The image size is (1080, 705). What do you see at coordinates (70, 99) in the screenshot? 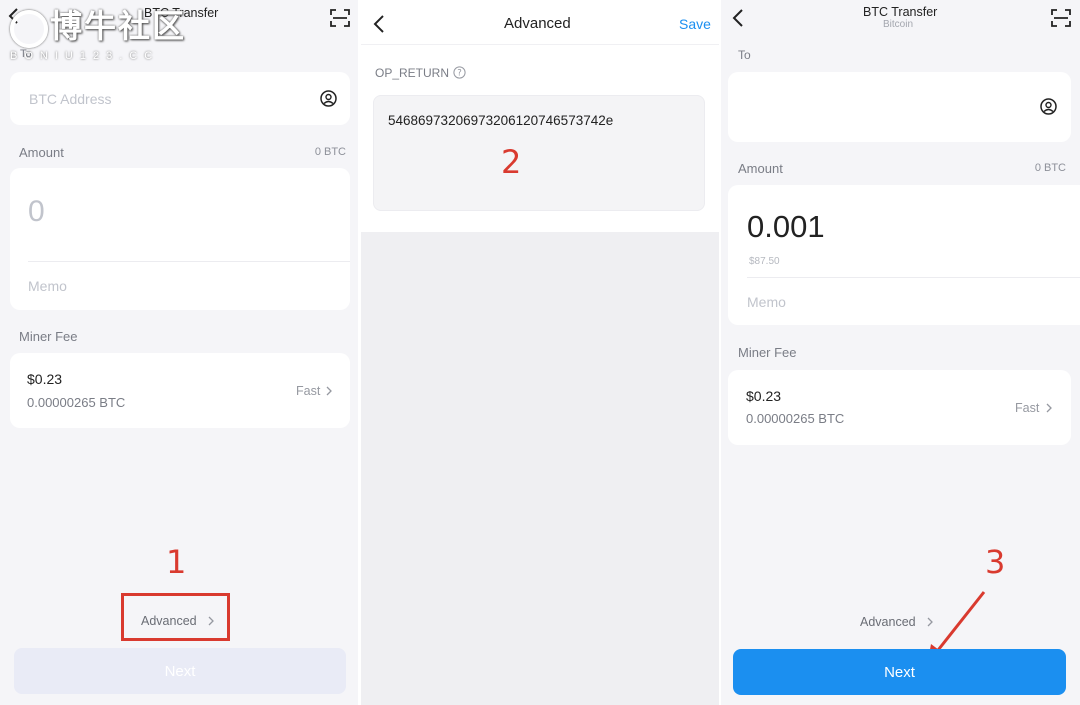
I see `address-input: BTC Address` at bounding box center [70, 99].